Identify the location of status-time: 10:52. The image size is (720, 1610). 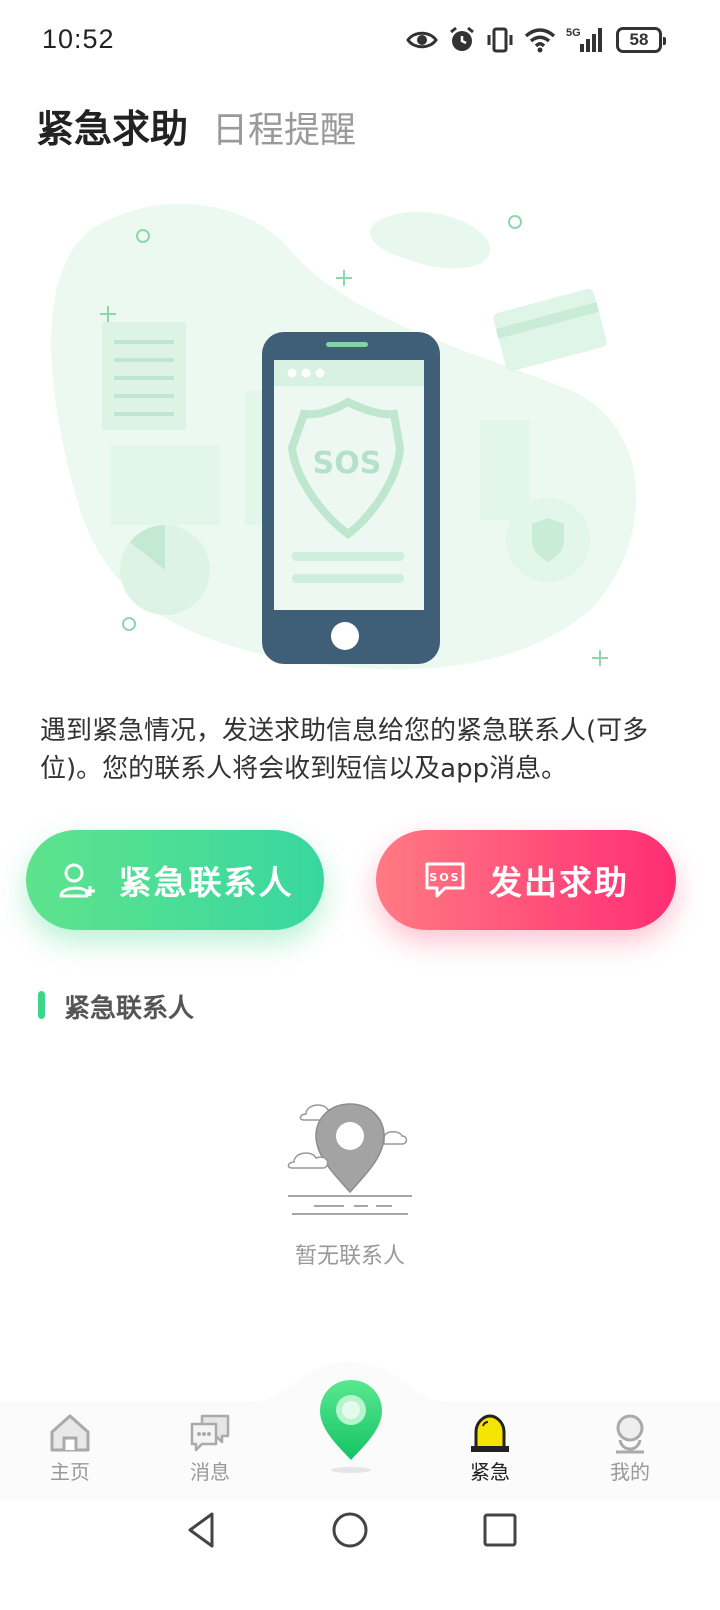
(78, 39).